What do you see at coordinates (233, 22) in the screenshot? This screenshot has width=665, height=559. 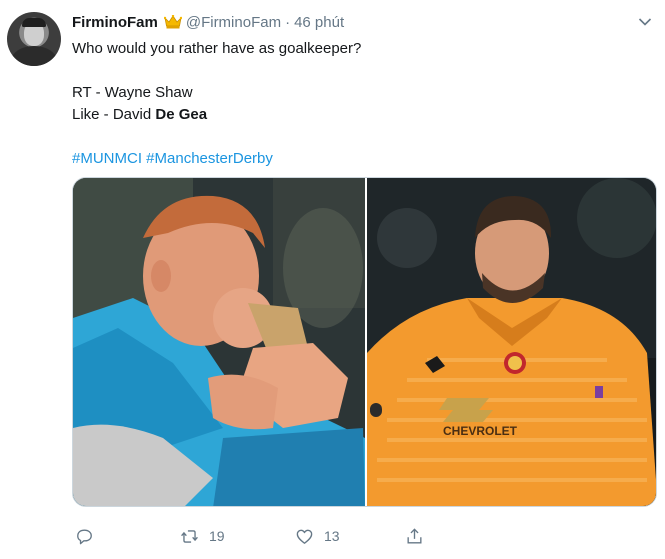 I see `user-handle: @FirminoFam` at bounding box center [233, 22].